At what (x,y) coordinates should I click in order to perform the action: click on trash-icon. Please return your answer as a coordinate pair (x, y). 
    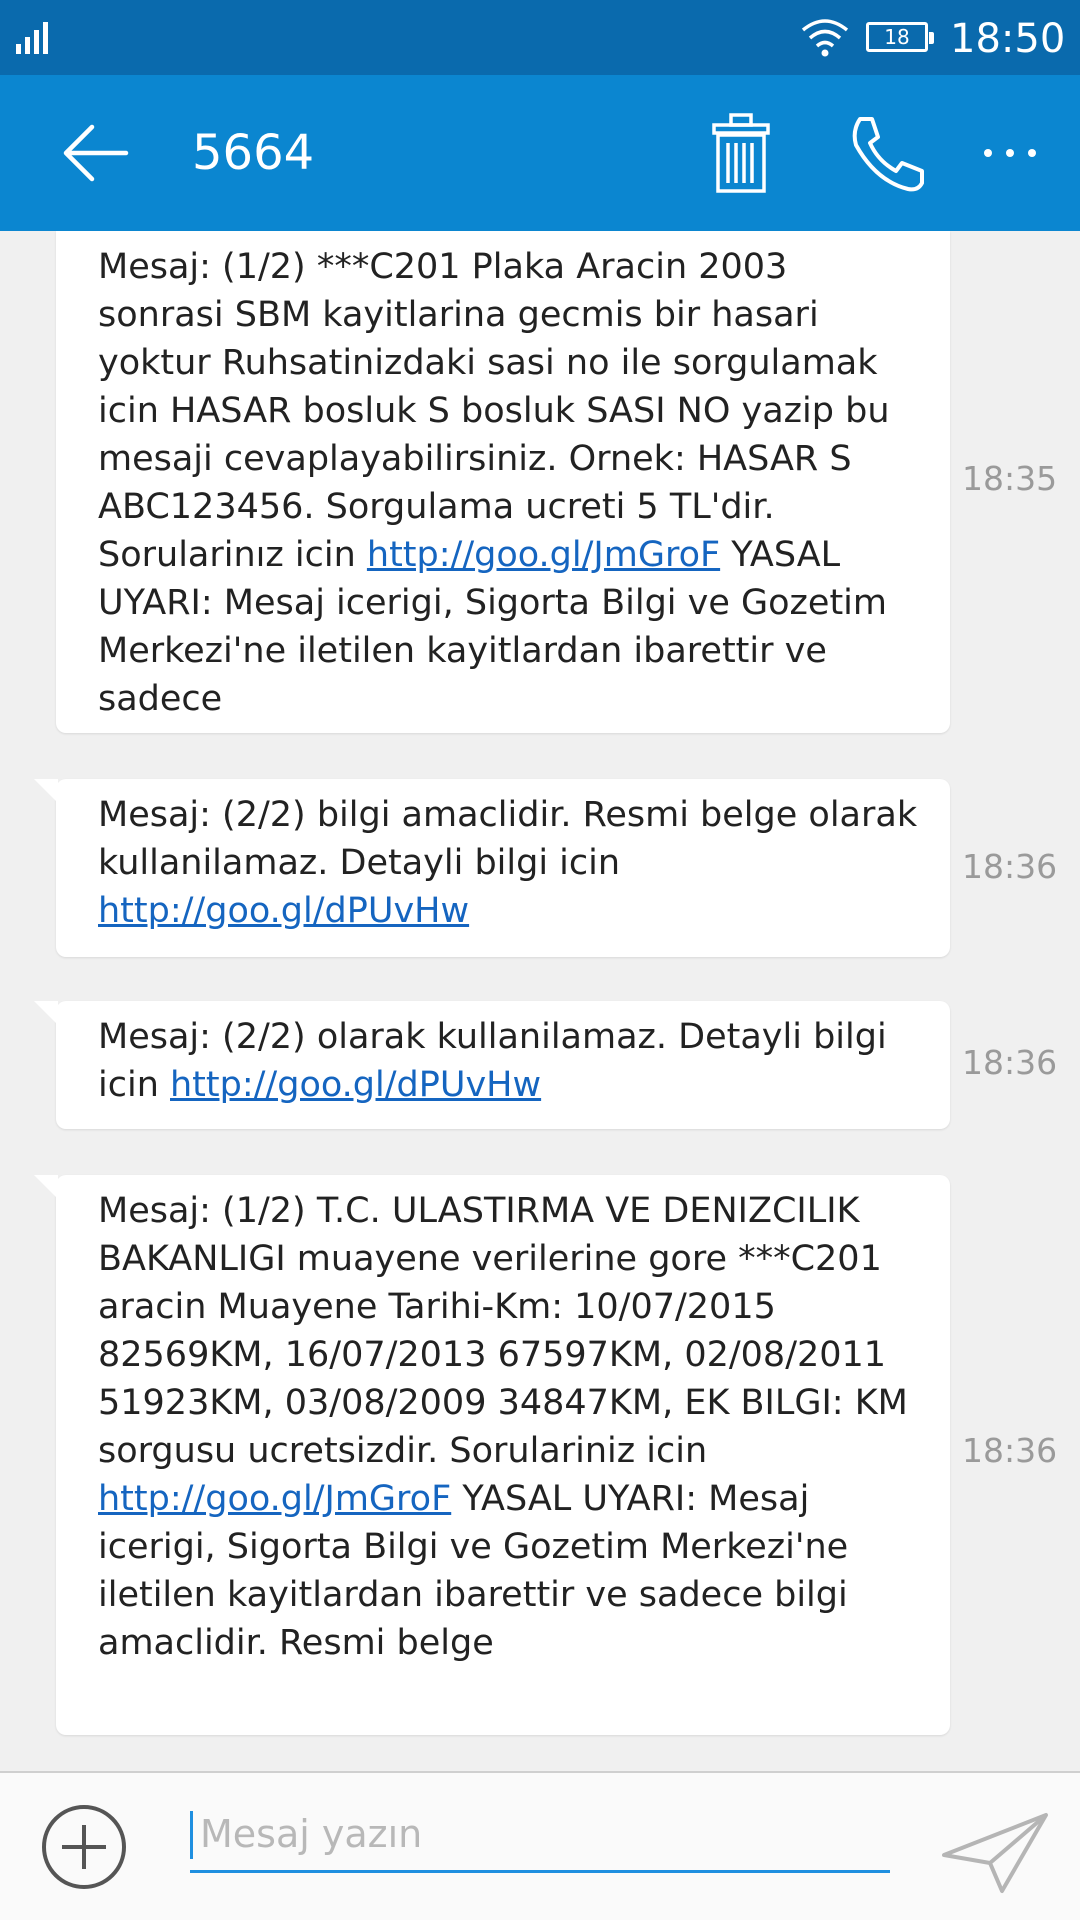
    Looking at the image, I should click on (741, 153).